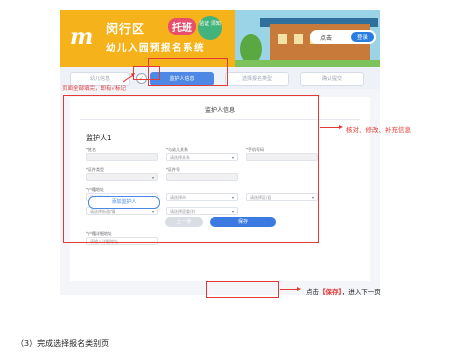 The width and height of the screenshot is (475, 358). Describe the element at coordinates (307, 63) in the screenshot. I see `grass-illustration` at that location.